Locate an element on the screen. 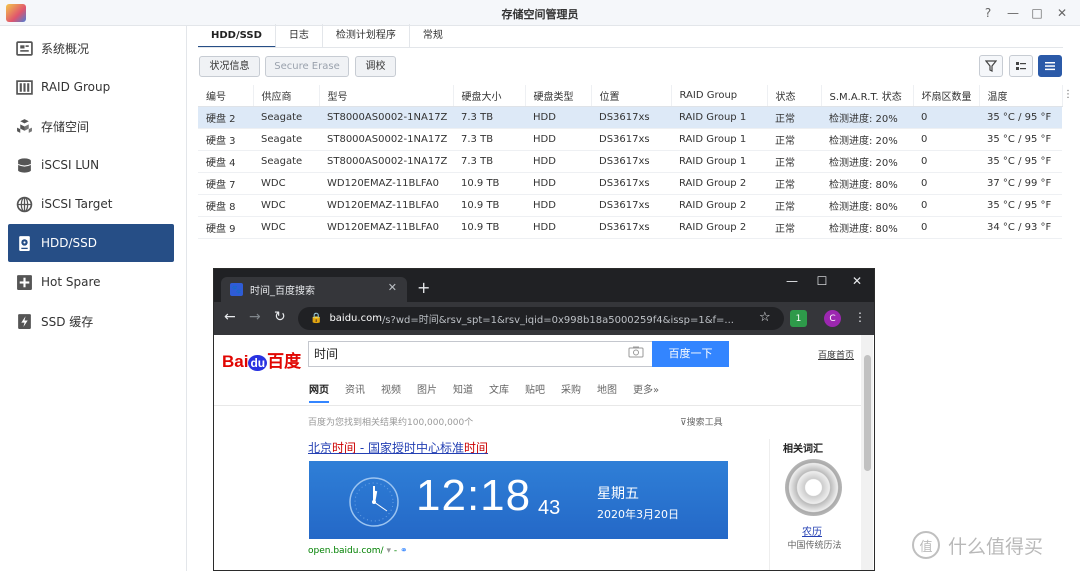 Image resolution: width=1080 pixels, height=571 pixels. sidebar-item-iscsi-lun: iSCSI LUN is located at coordinates (91, 165).